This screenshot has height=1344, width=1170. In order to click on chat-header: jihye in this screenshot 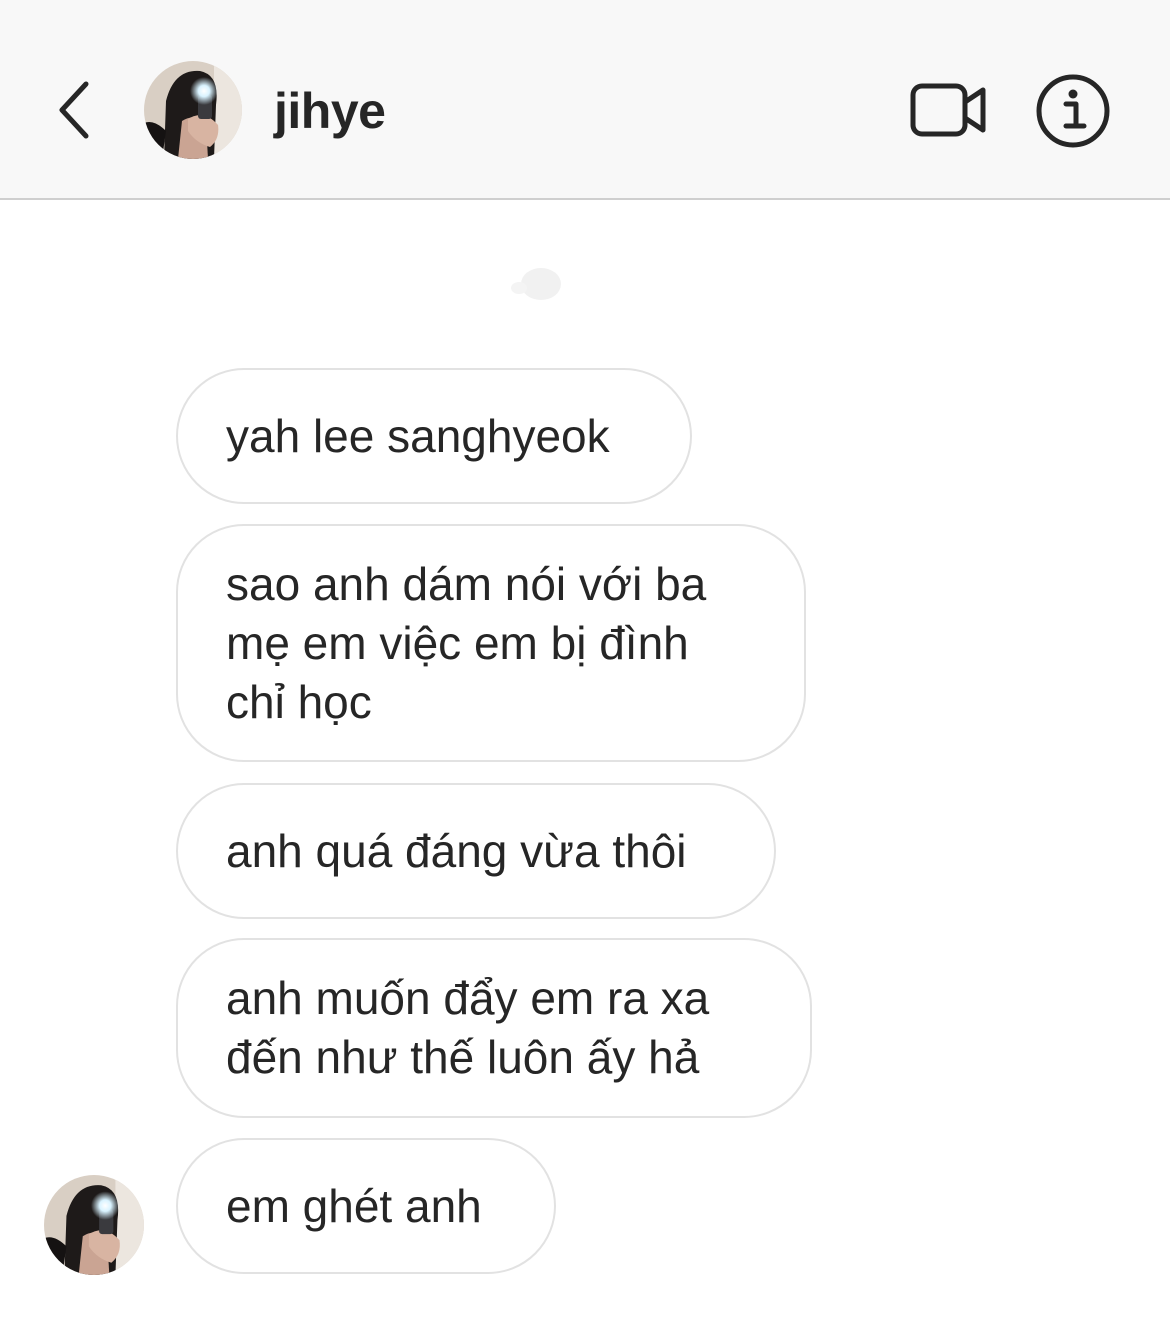, I will do `click(585, 100)`.